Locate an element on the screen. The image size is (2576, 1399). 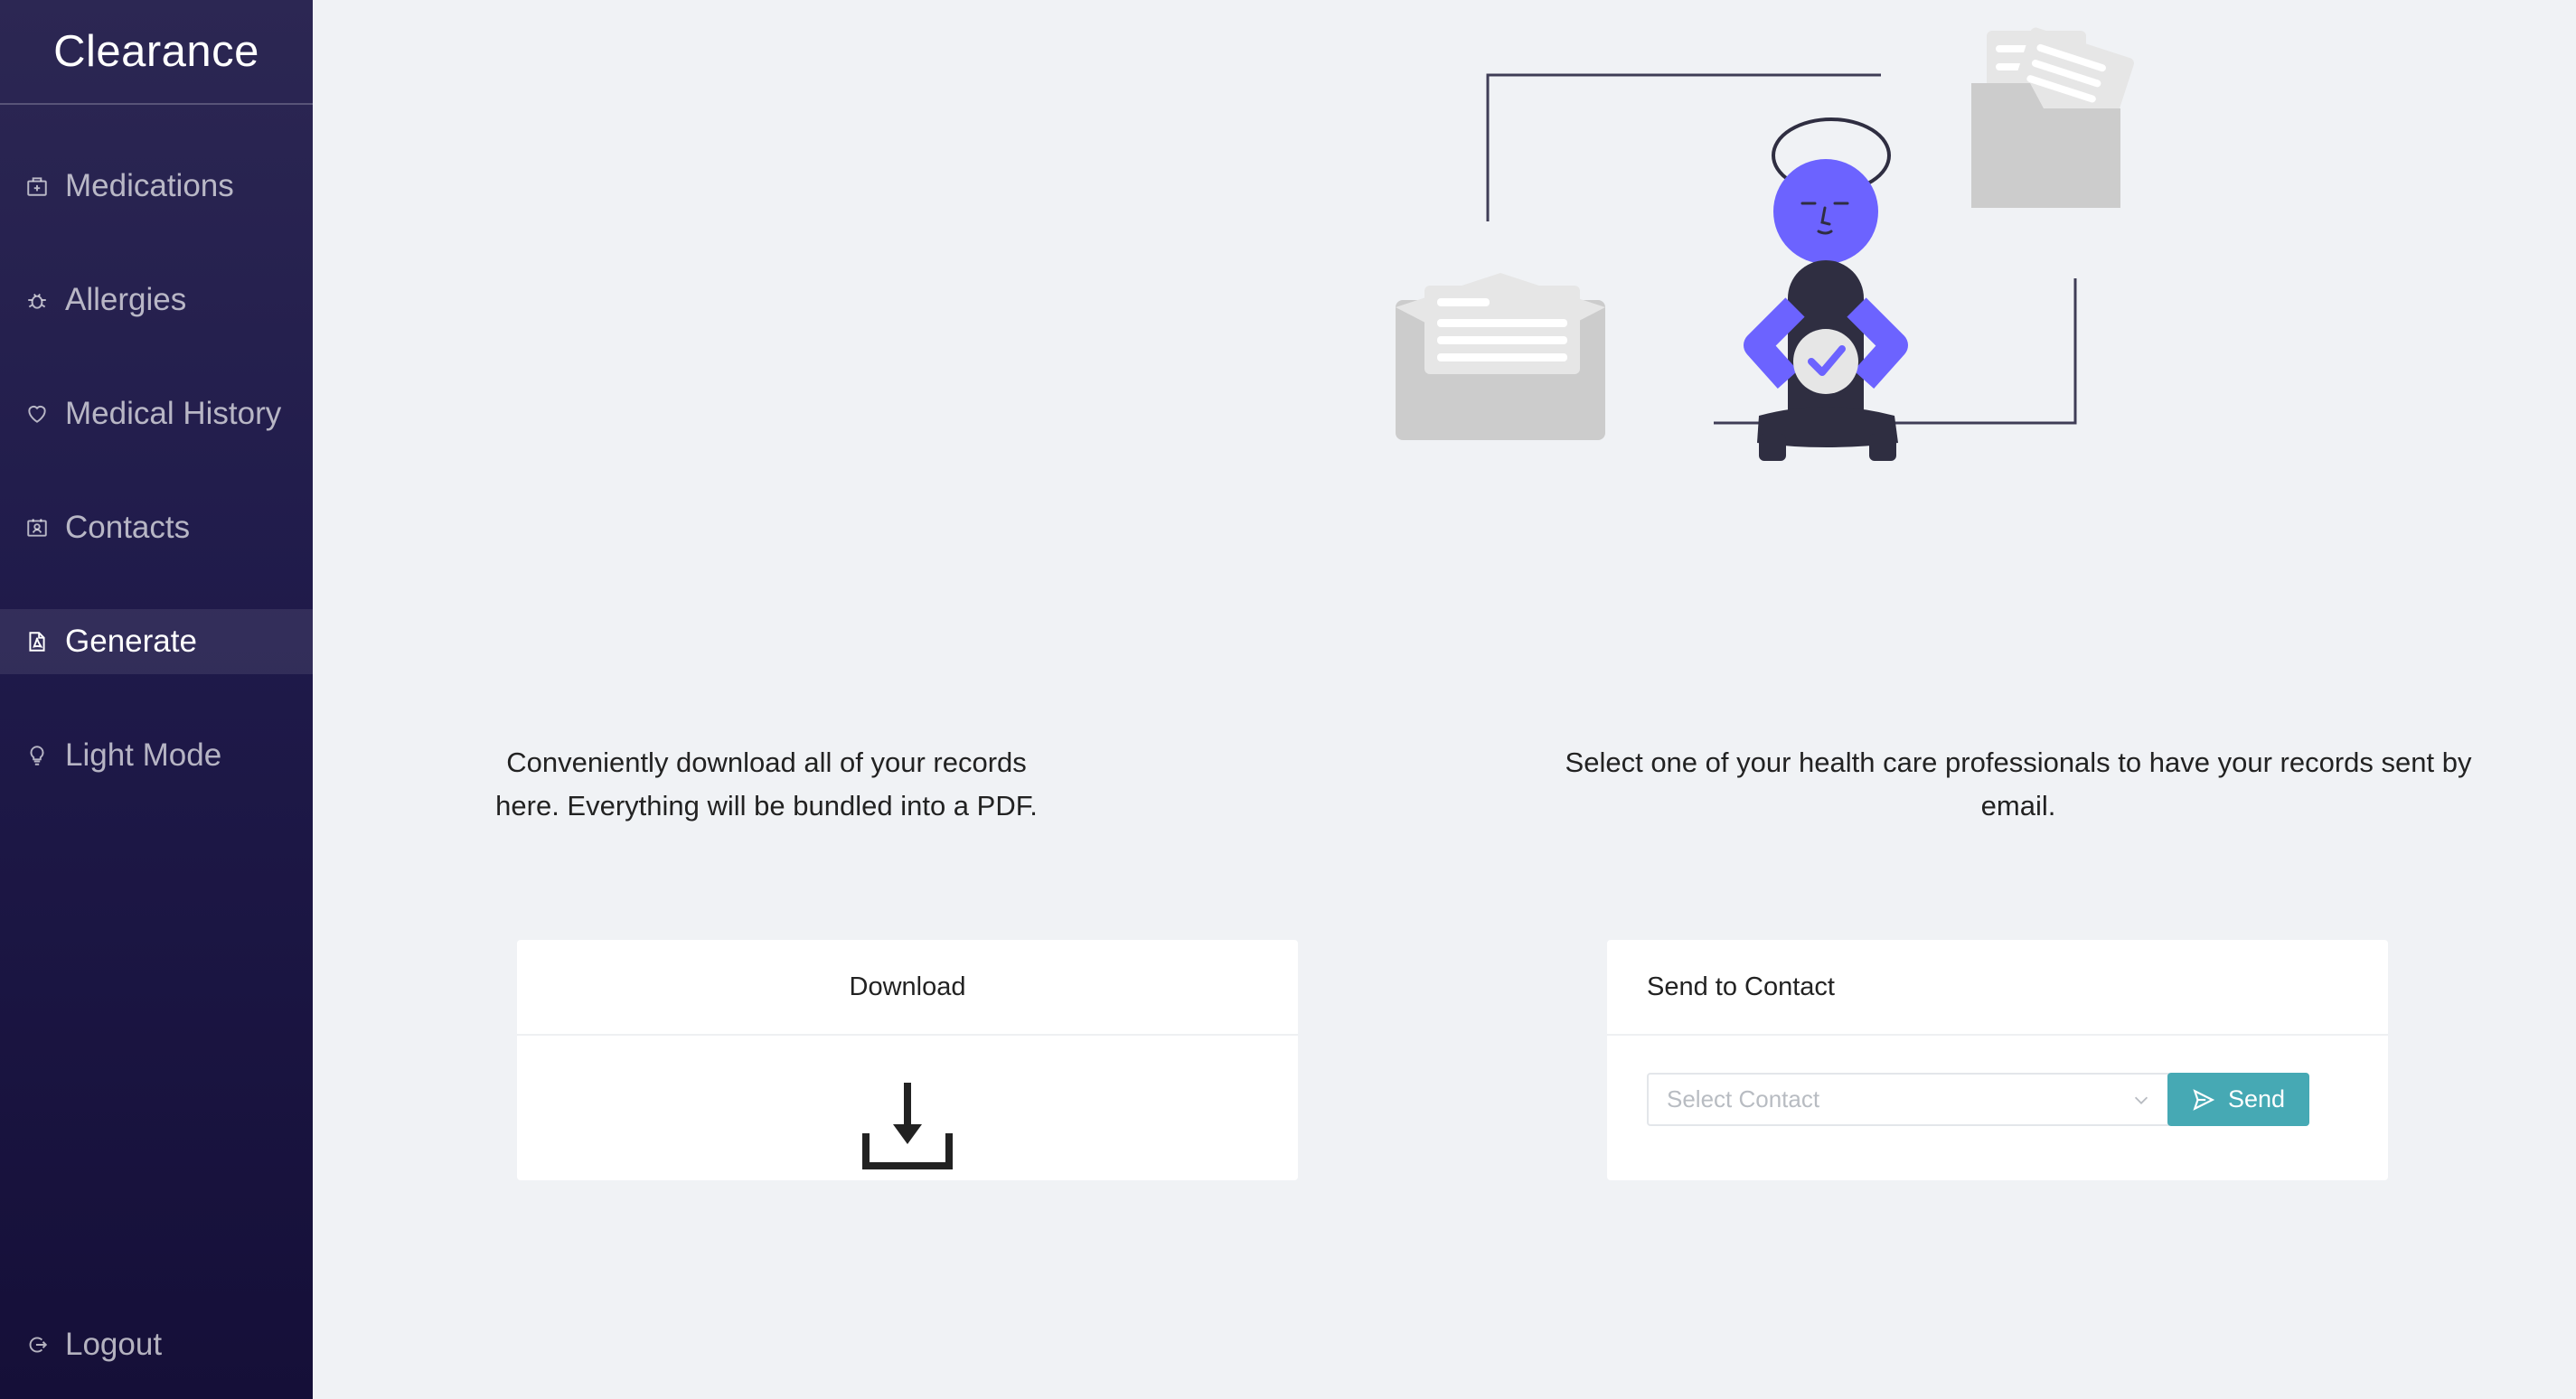
medicine-box-icon is located at coordinates (37, 186).